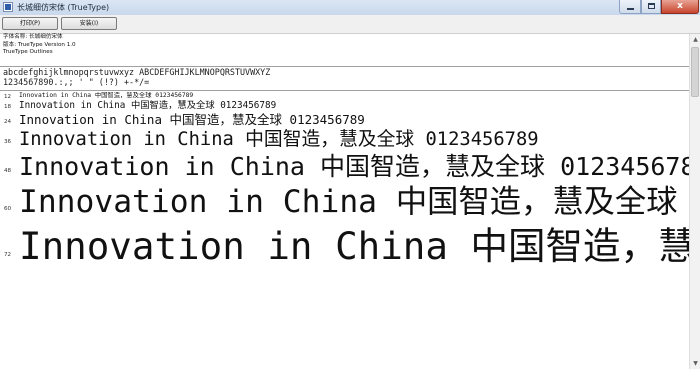 The height and width of the screenshot is (369, 700). What do you see at coordinates (695, 72) in the screenshot?
I see `scroll-thumb` at bounding box center [695, 72].